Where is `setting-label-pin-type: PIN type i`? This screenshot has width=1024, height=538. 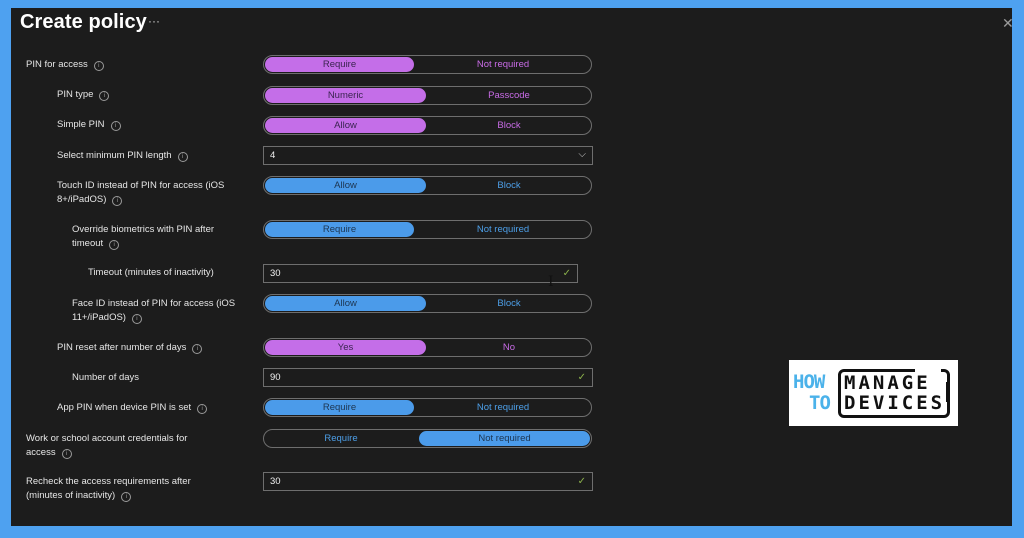
setting-label-pin-type: PIN type i is located at coordinates (83, 95).